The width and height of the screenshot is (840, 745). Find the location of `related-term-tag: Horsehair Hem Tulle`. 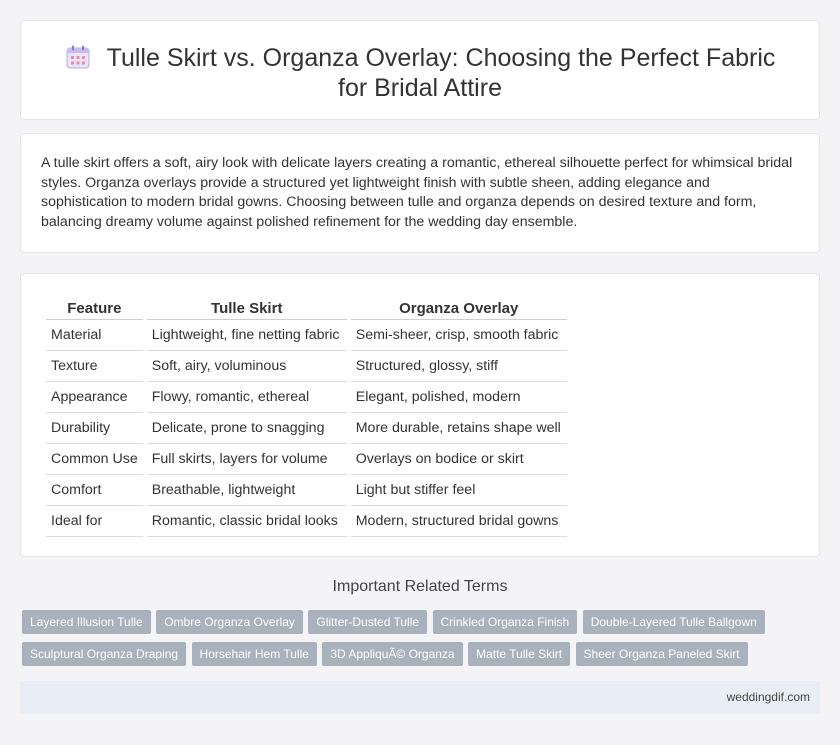

related-term-tag: Horsehair Hem Tulle is located at coordinates (254, 654).